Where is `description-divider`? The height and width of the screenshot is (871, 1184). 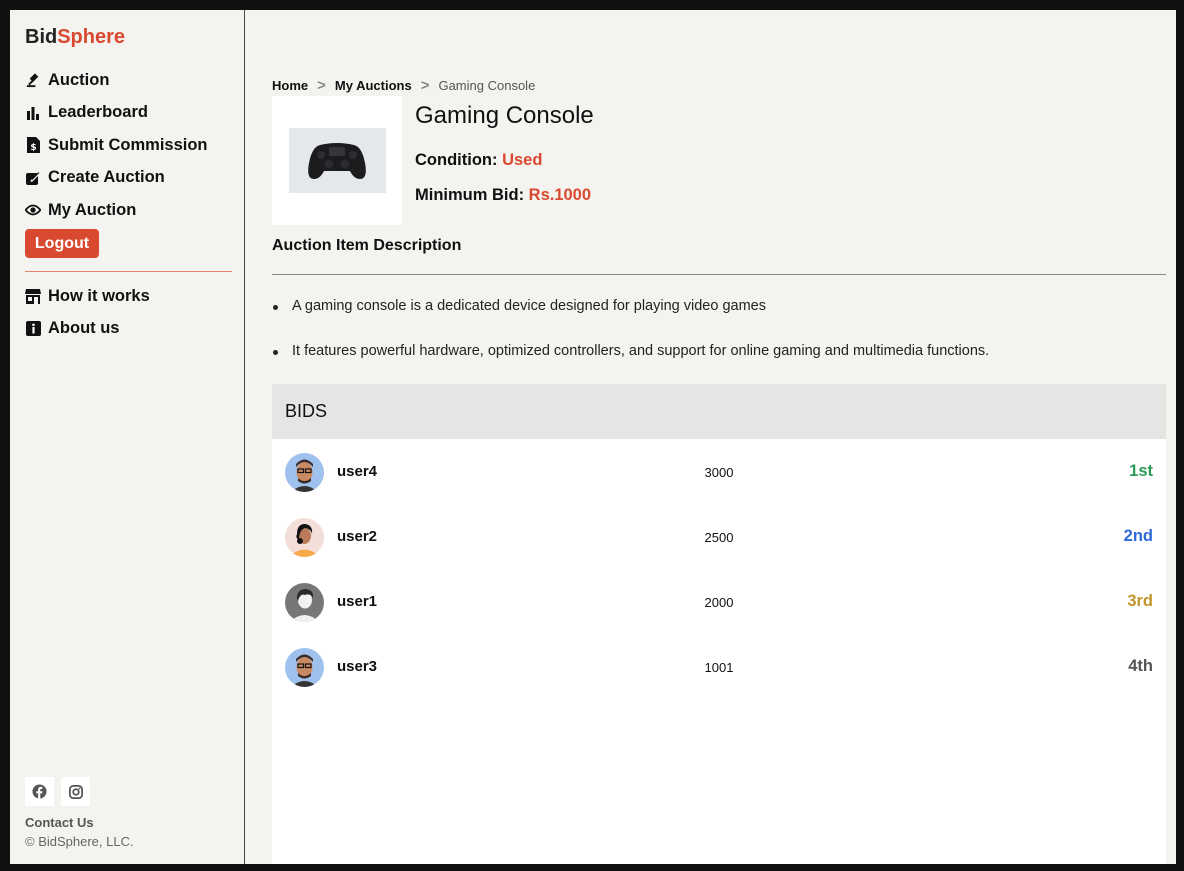
description-divider is located at coordinates (719, 274).